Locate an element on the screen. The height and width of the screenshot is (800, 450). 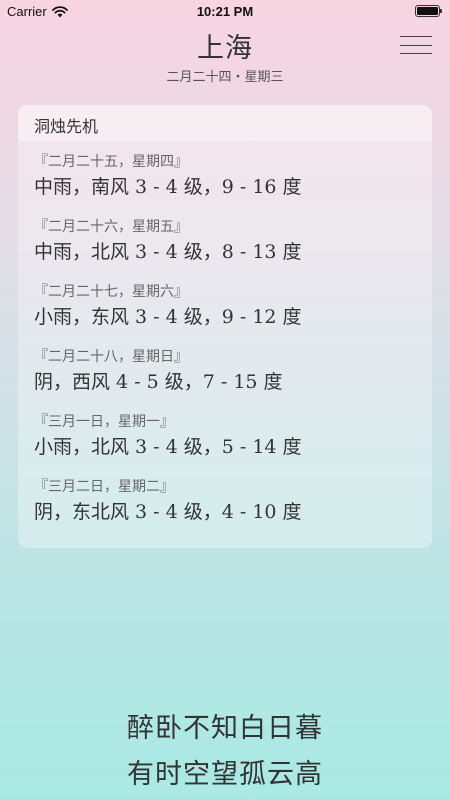
status-bar: Carrier 10:21 PM is located at coordinates (225, 12).